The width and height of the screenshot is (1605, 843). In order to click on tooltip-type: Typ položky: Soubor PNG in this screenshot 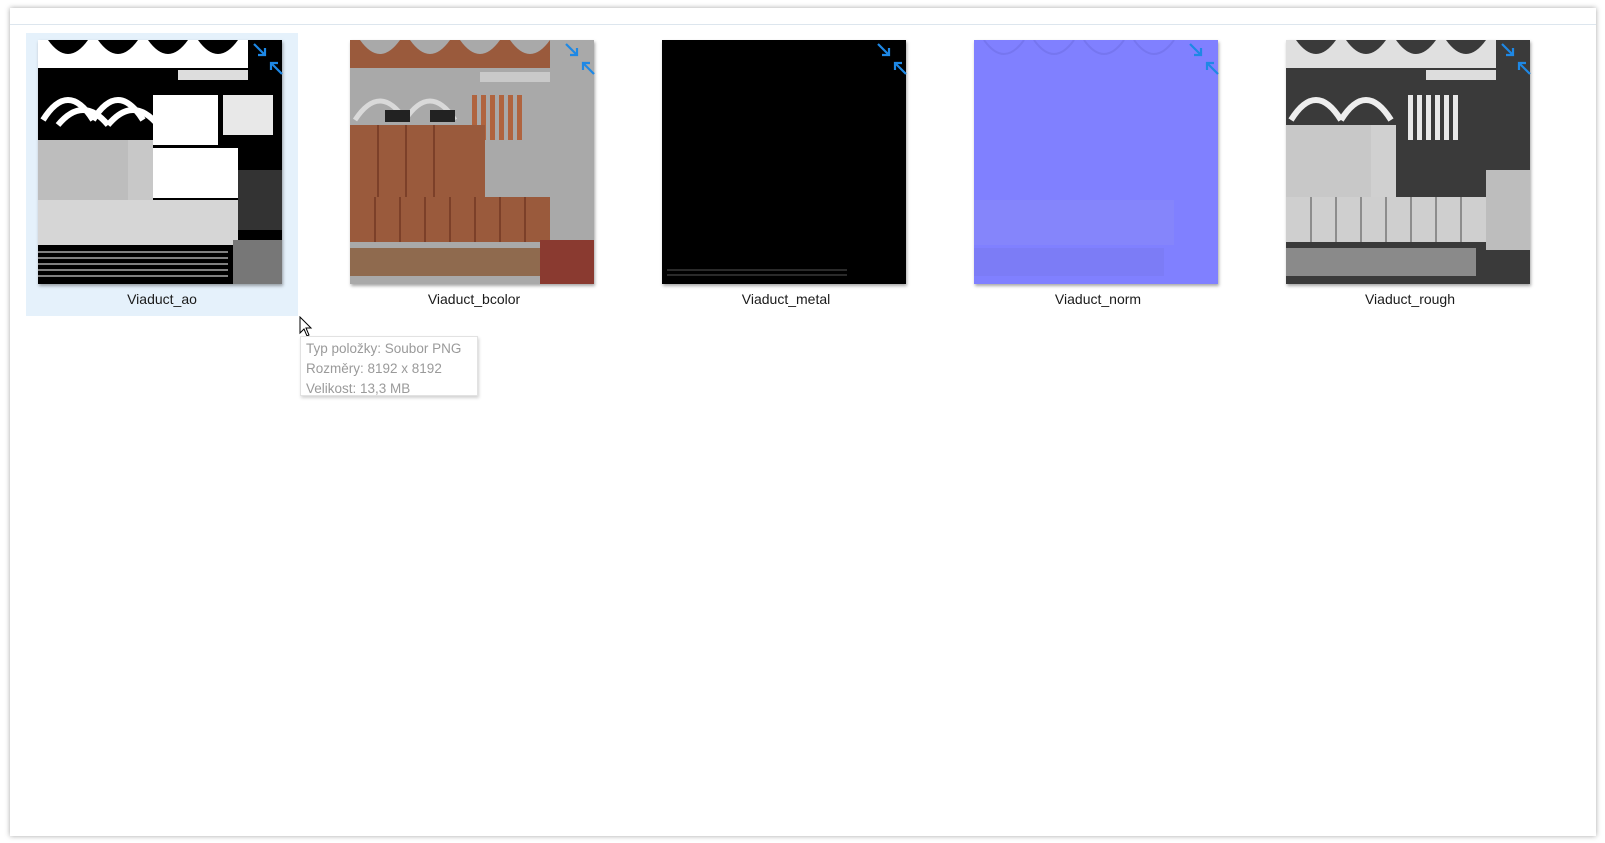, I will do `click(384, 348)`.